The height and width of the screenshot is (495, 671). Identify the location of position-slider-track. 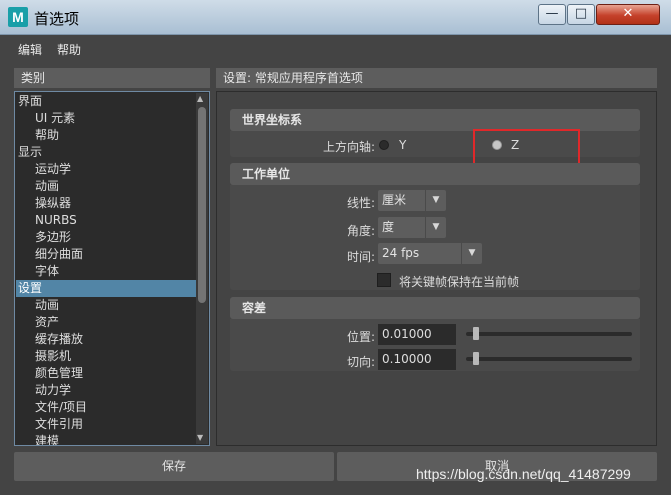
(549, 334).